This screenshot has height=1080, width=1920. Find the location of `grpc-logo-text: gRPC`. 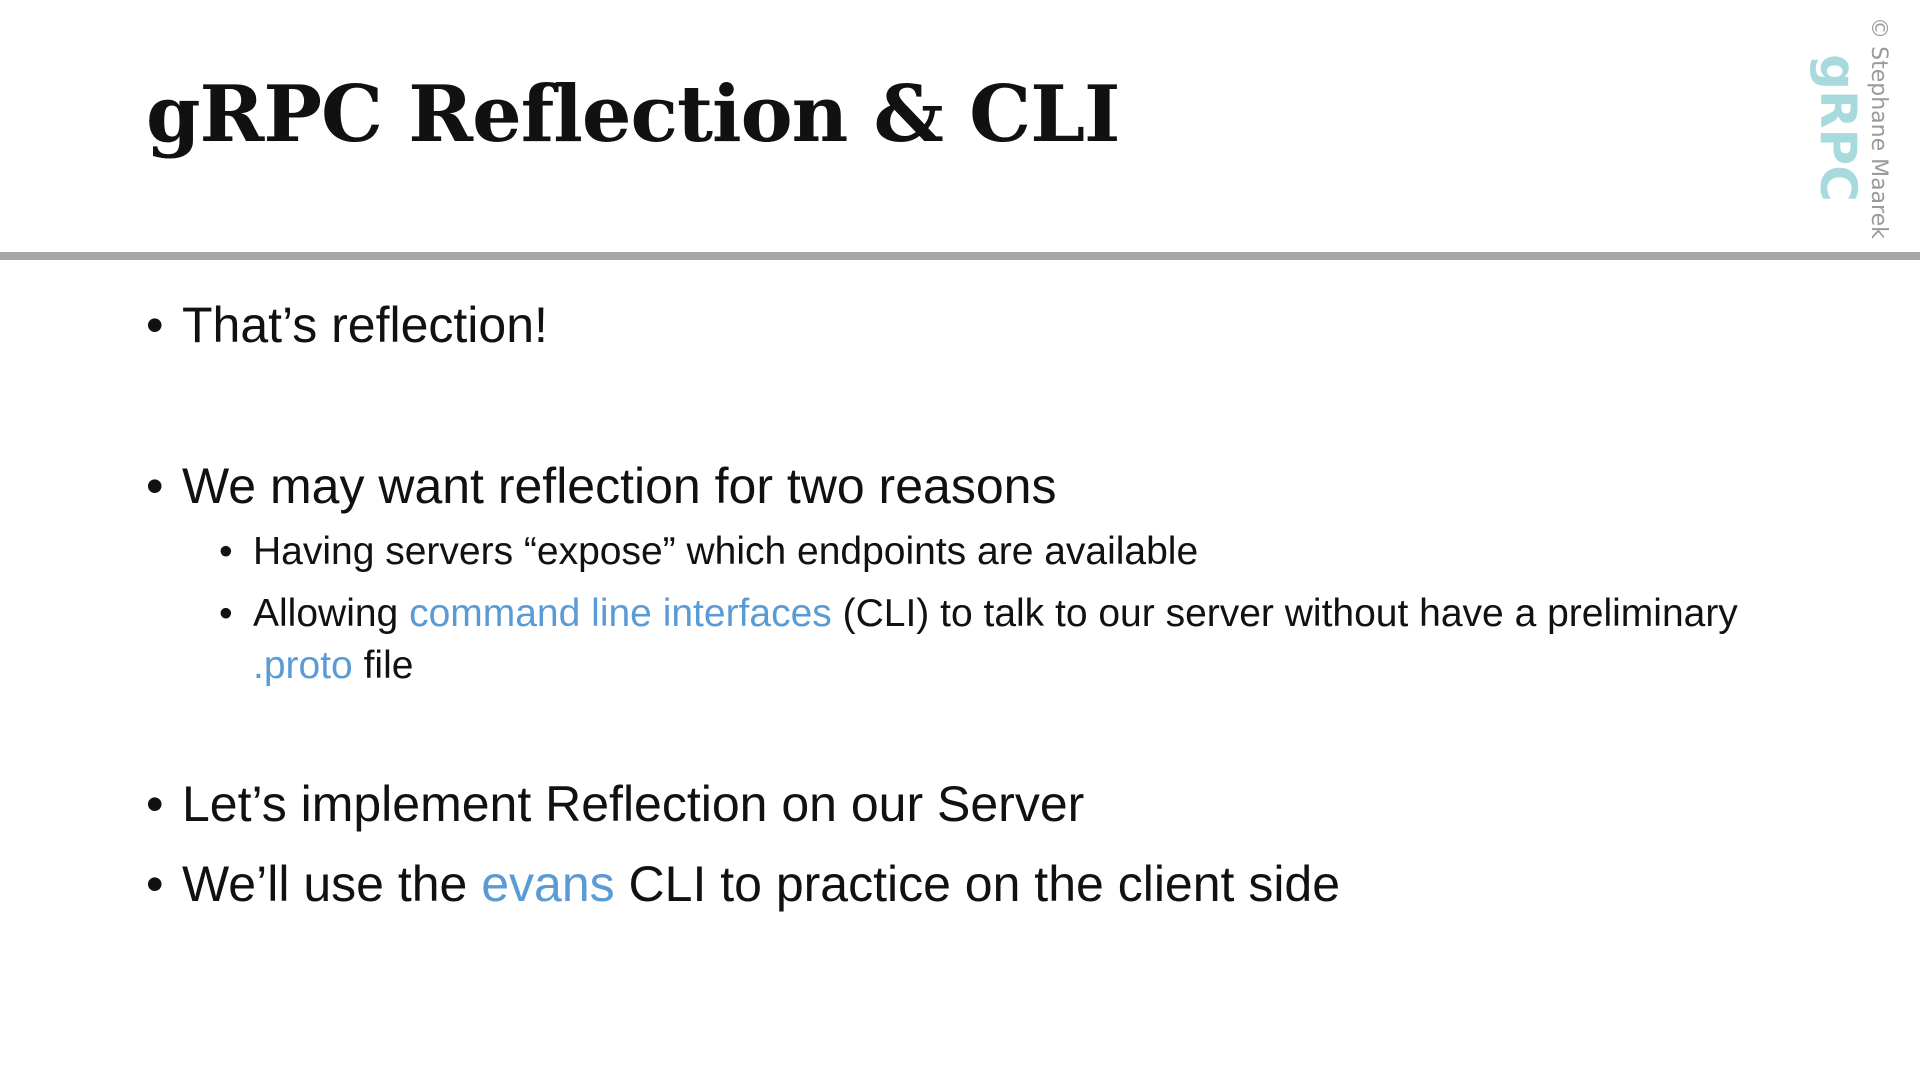

grpc-logo-text: gRPC is located at coordinates (1838, 128).